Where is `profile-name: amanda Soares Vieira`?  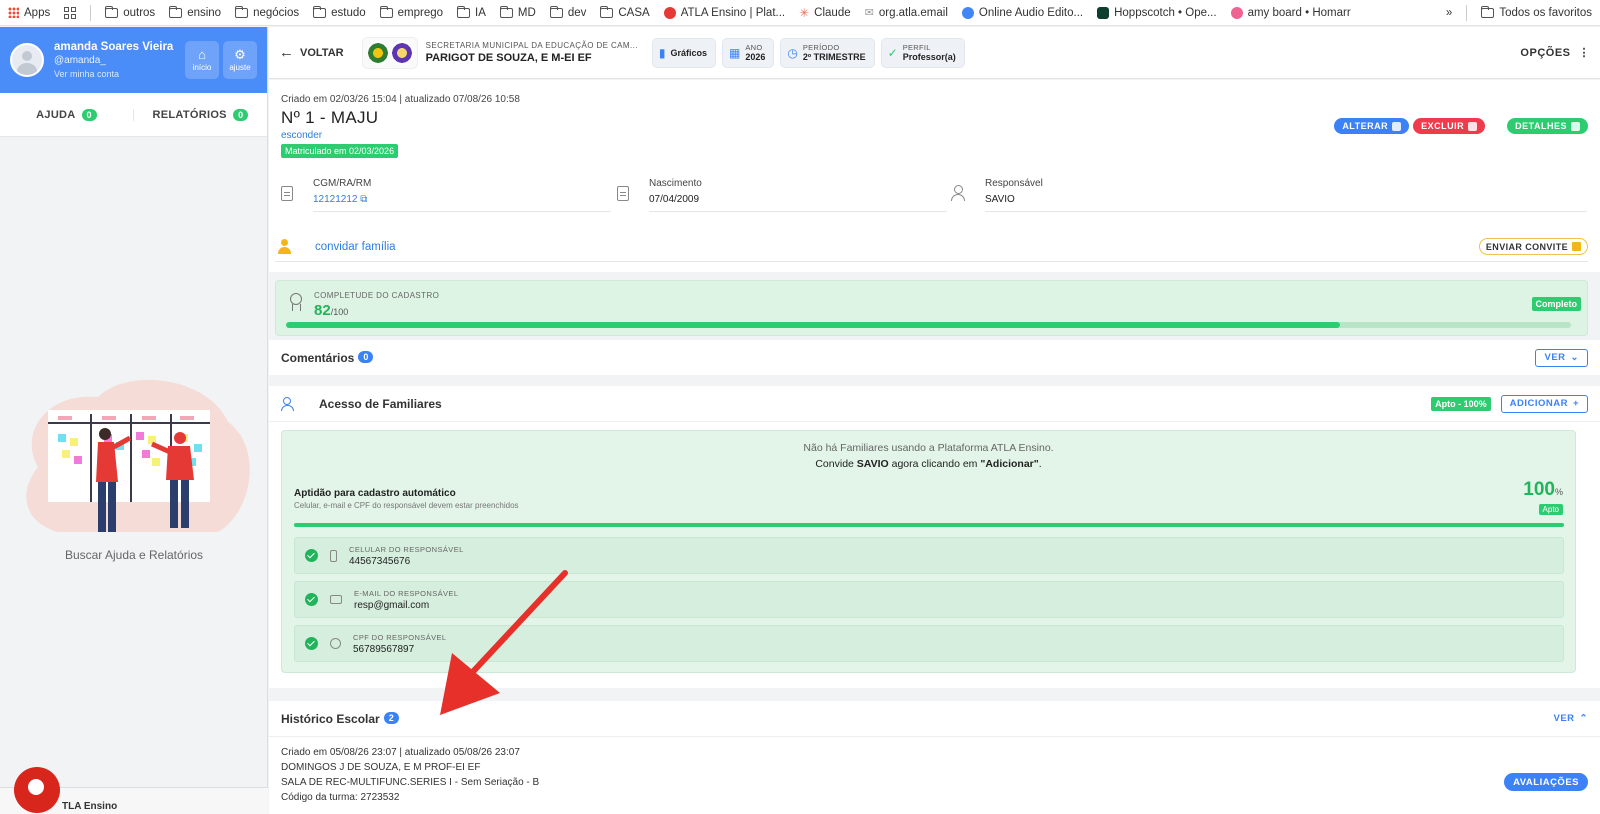
profile-name: amanda Soares Vieira is located at coordinates (114, 47).